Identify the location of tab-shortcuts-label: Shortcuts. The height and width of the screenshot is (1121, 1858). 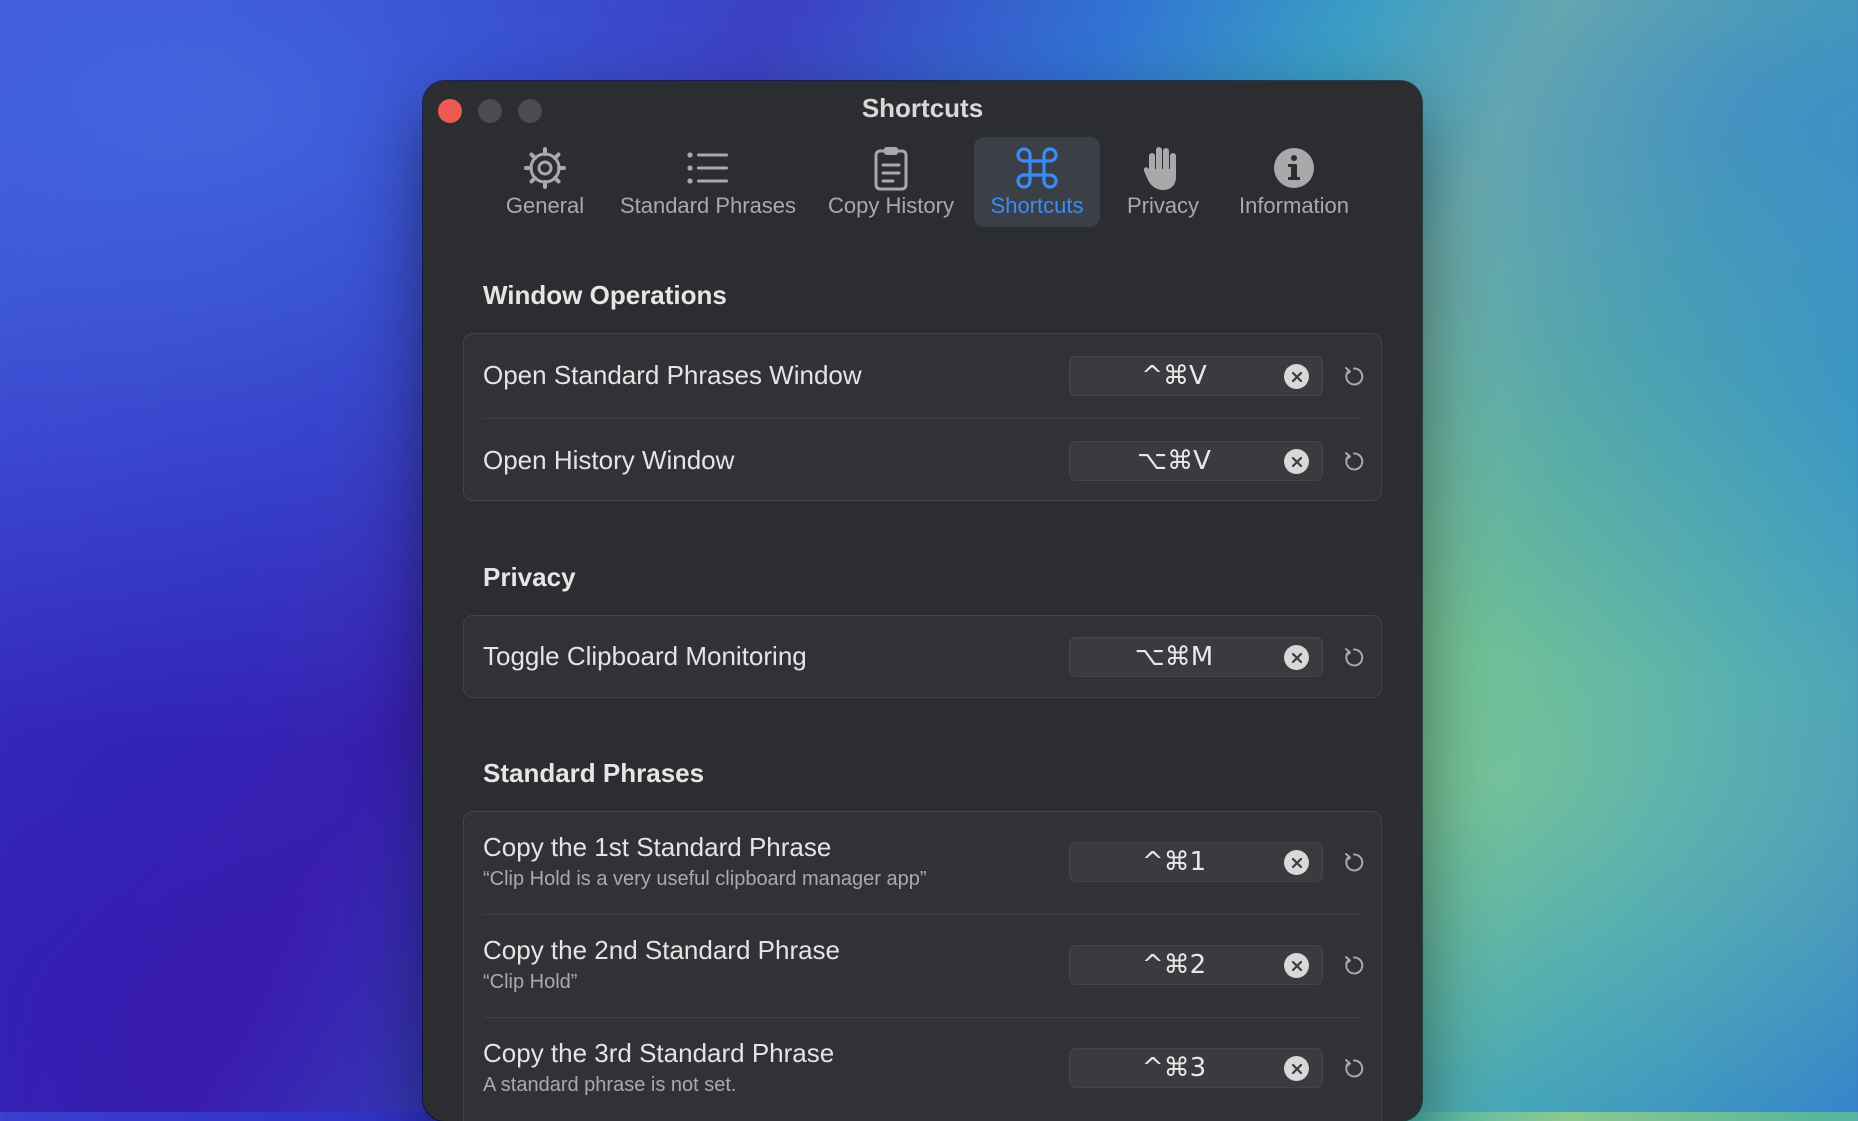
(1037, 205).